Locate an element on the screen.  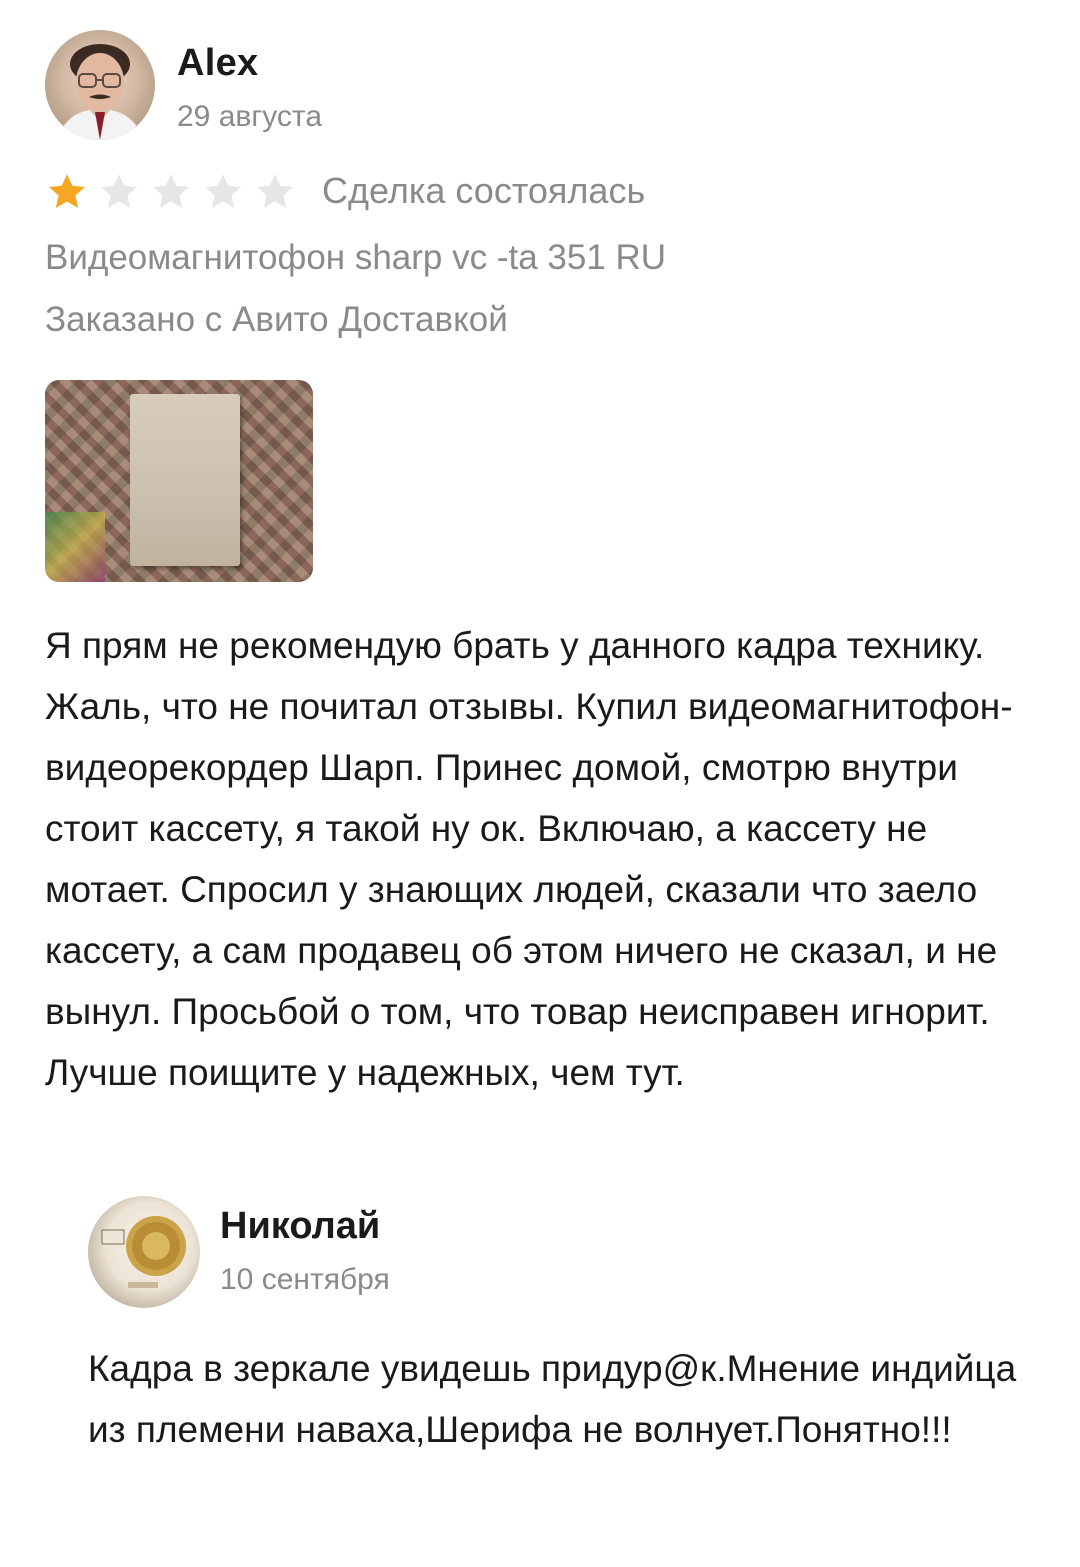
photo-package is located at coordinates (185, 480).